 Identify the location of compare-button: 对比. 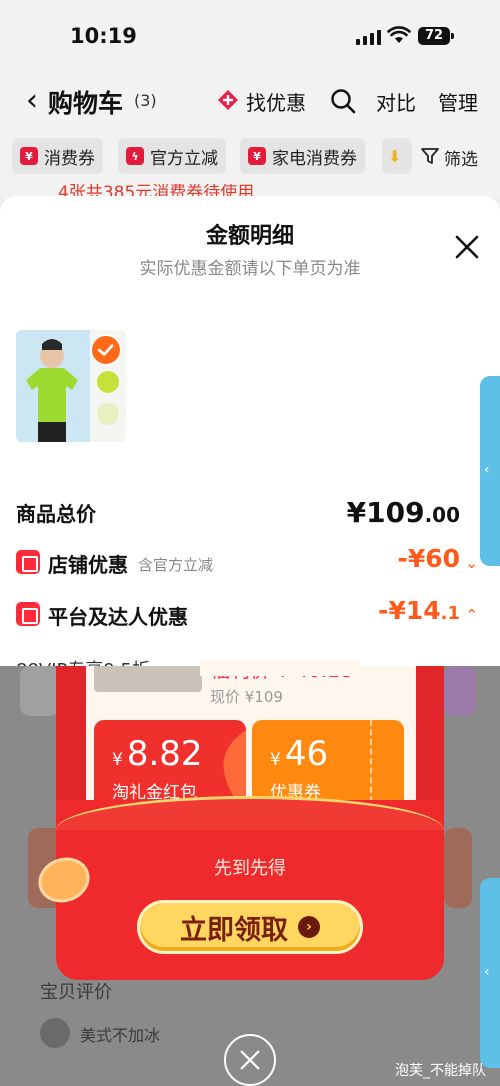
(396, 101).